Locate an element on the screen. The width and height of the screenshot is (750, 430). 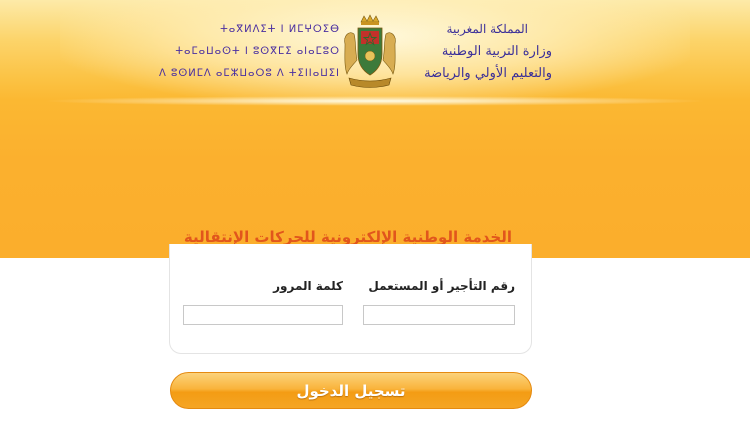
tifinagh-line-3: ⴷ ⵓⵙⵍⵎⴷ ⴰⵎⵣⵡⴰⵔⵓ ⴷ ⵜⵉⵏⵏⴰⵡⵉⵏ is located at coordinates (249, 73).